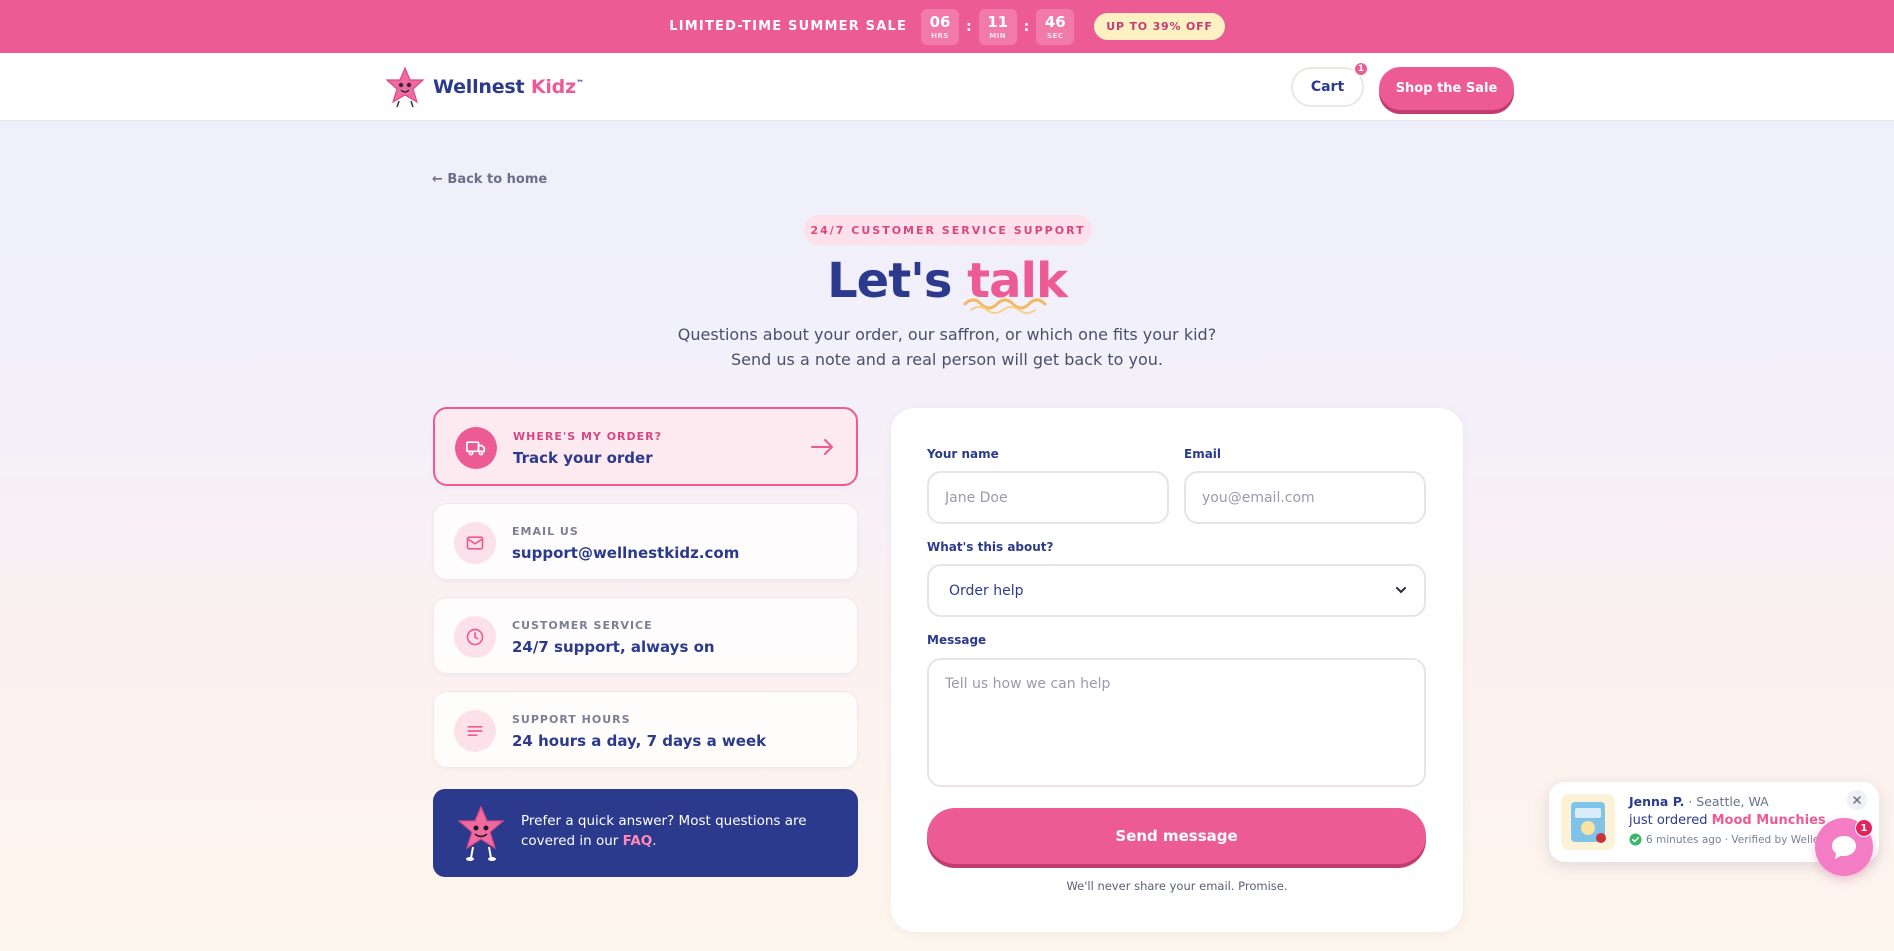 The image size is (1894, 951). What do you see at coordinates (645, 541) in the screenshot?
I see `email-card: EMAIL US support@wellnestkidz.com` at bounding box center [645, 541].